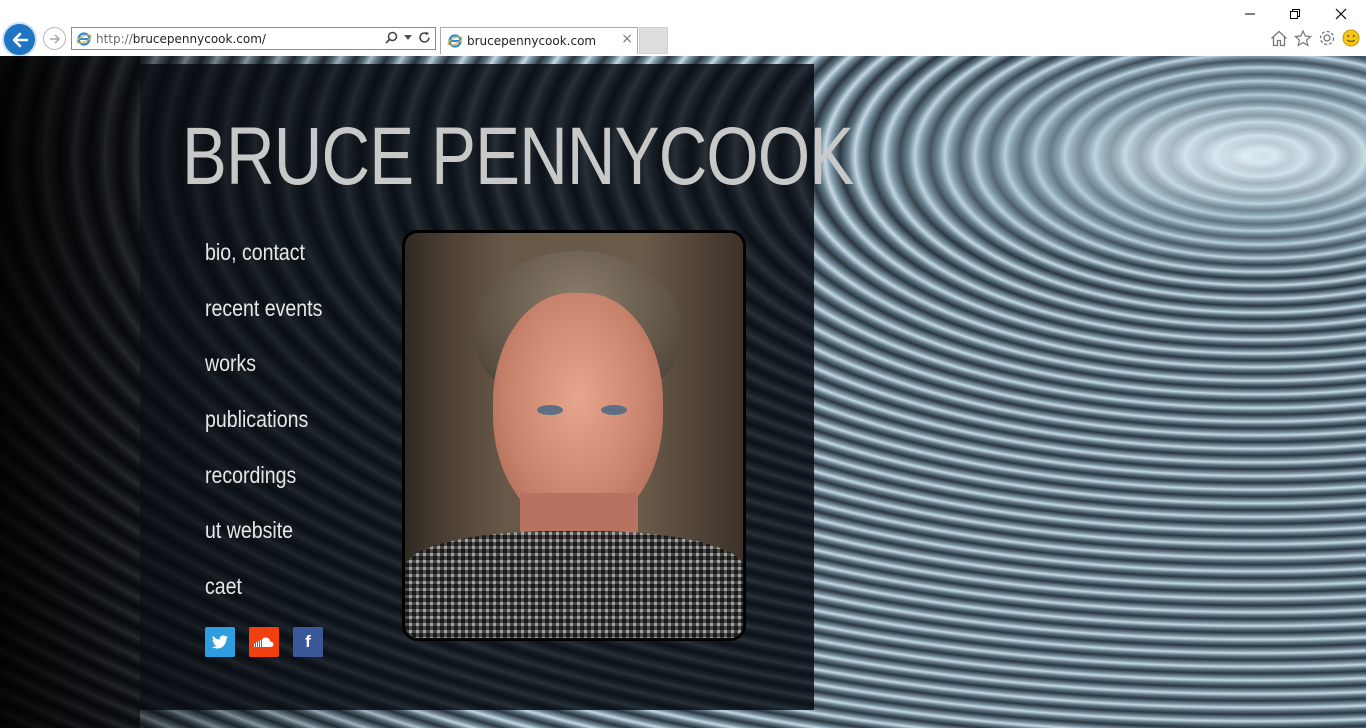 The width and height of the screenshot is (1366, 728). Describe the element at coordinates (263, 323) in the screenshot. I see `nav-recent-events: recent events` at that location.